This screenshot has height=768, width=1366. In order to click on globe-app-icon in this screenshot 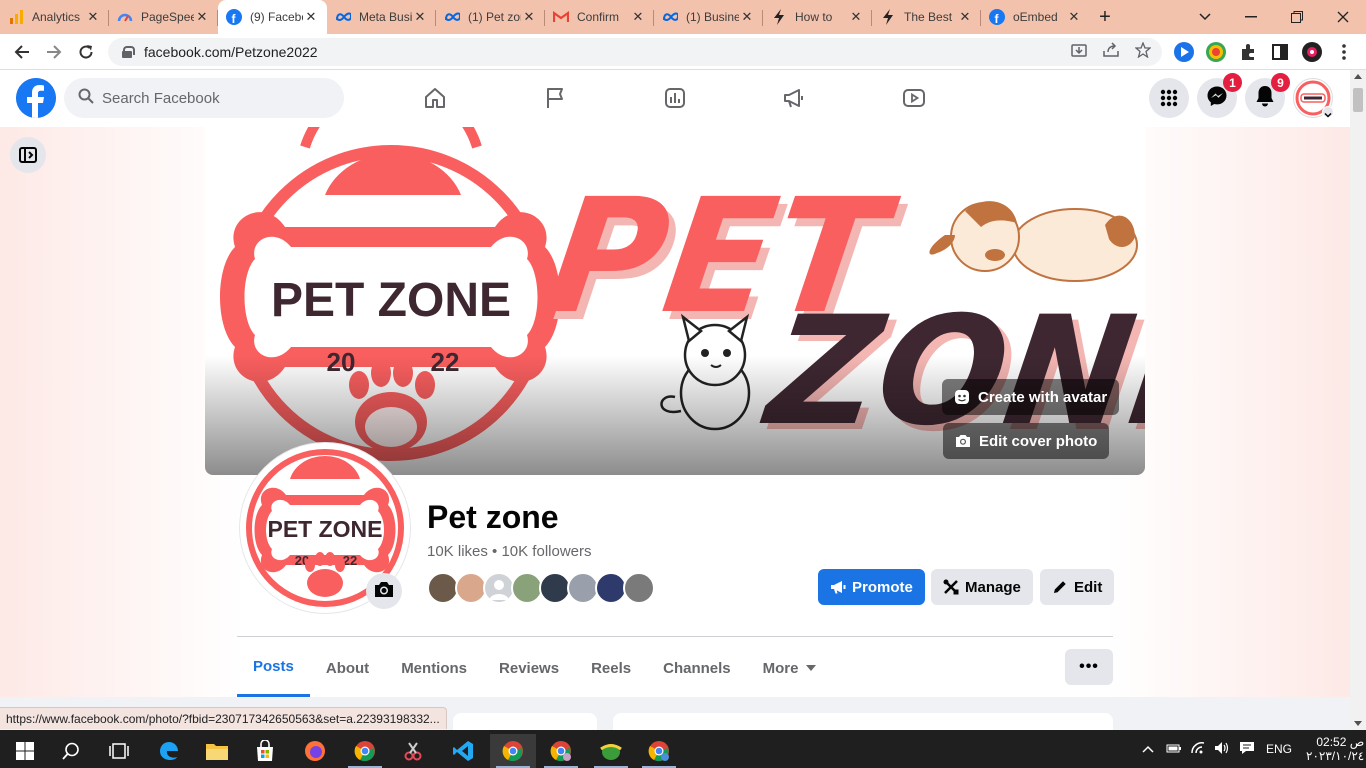, I will do `click(611, 751)`.